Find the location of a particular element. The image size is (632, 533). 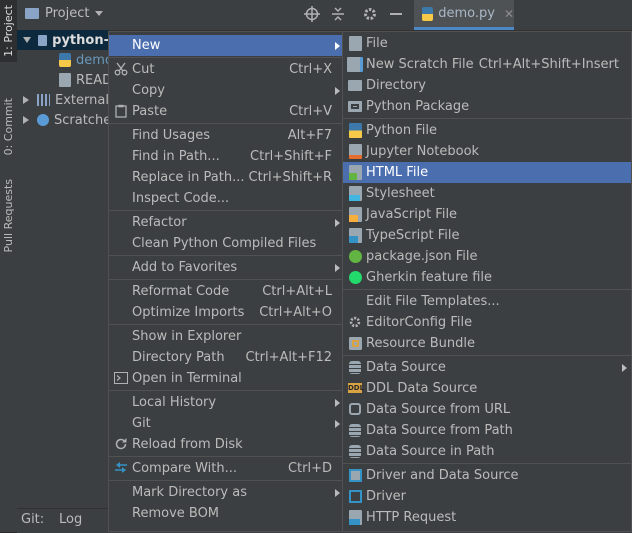

locate-icon is located at coordinates (312, 14).